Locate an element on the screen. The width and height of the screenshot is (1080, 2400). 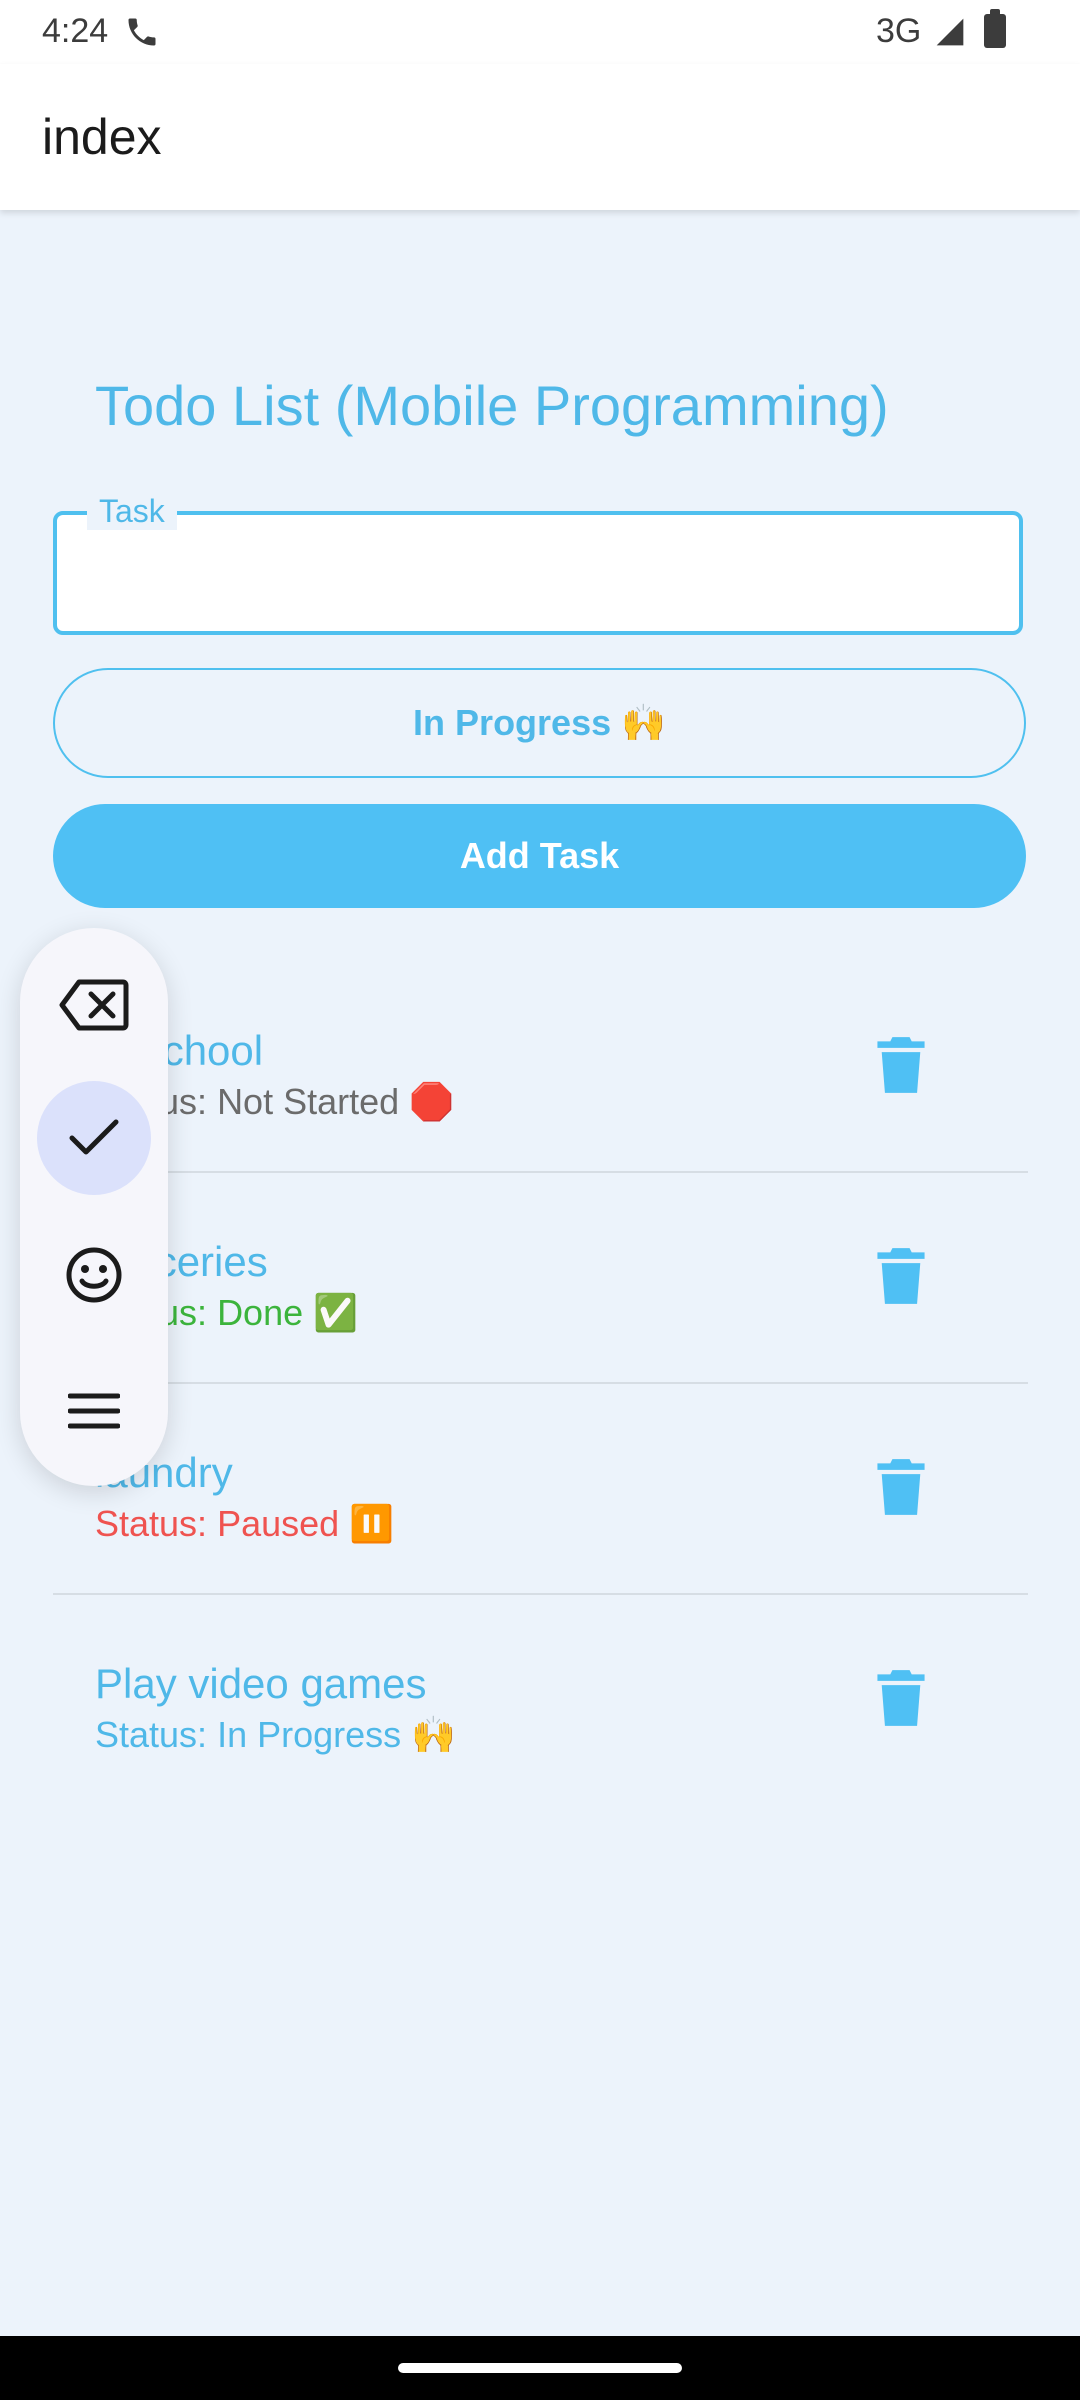
menu-button is located at coordinates (94, 1411).